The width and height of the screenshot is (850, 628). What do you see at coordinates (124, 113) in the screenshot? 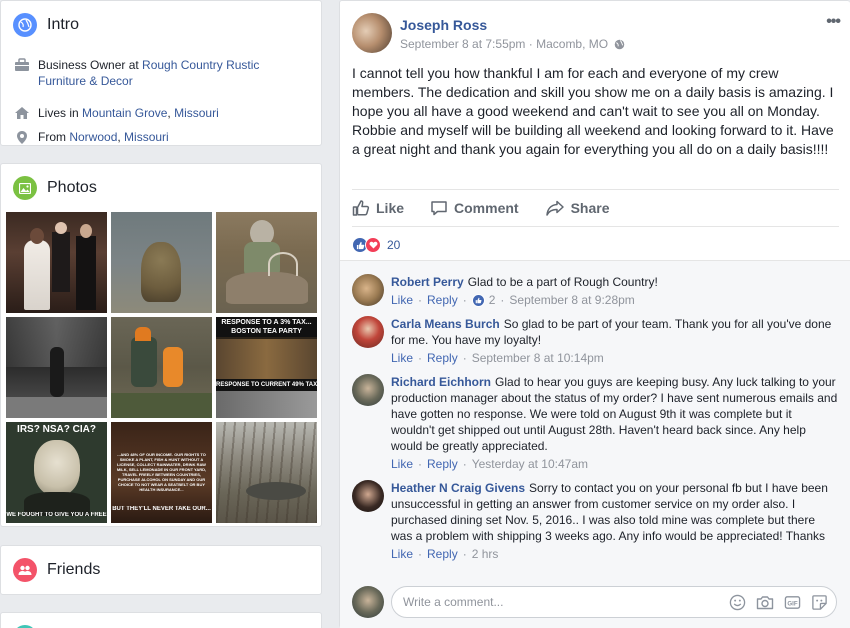
I see `lives-city-link: Mountain Grove` at bounding box center [124, 113].